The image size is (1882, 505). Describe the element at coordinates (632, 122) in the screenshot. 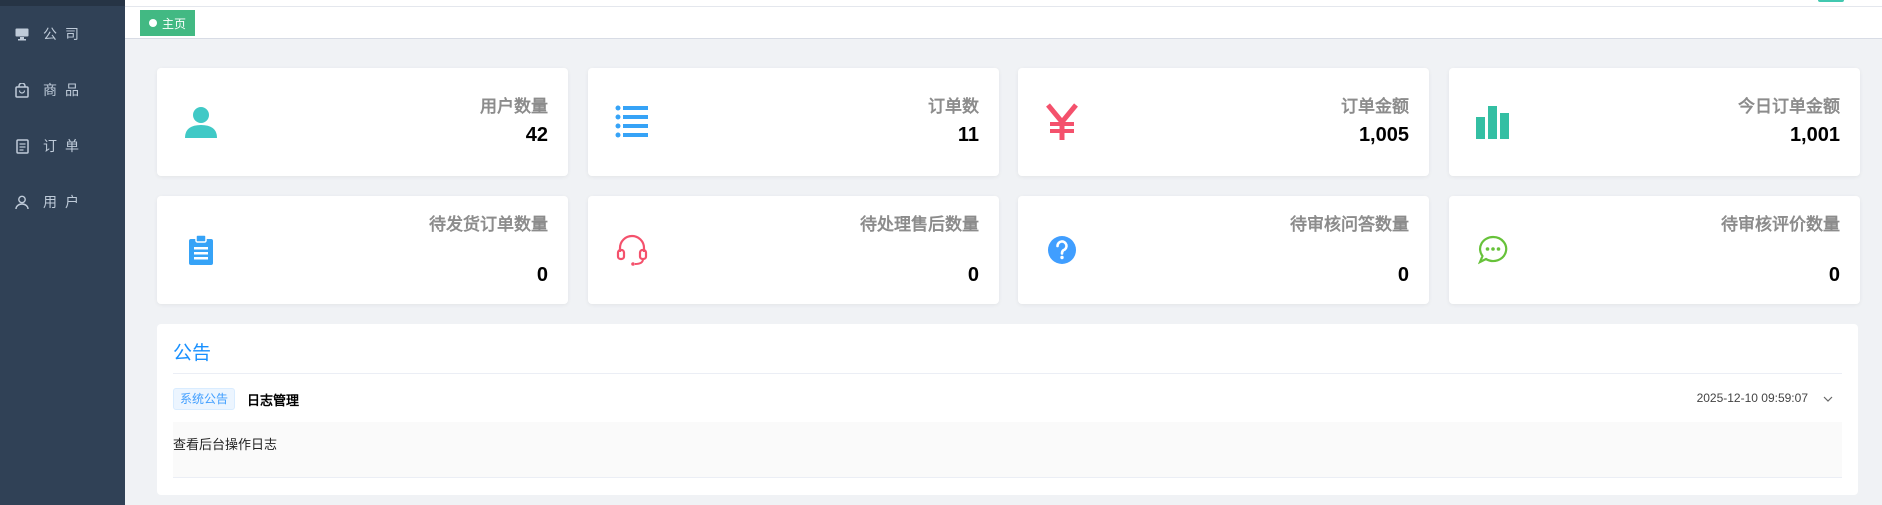

I see `list-icon` at that location.